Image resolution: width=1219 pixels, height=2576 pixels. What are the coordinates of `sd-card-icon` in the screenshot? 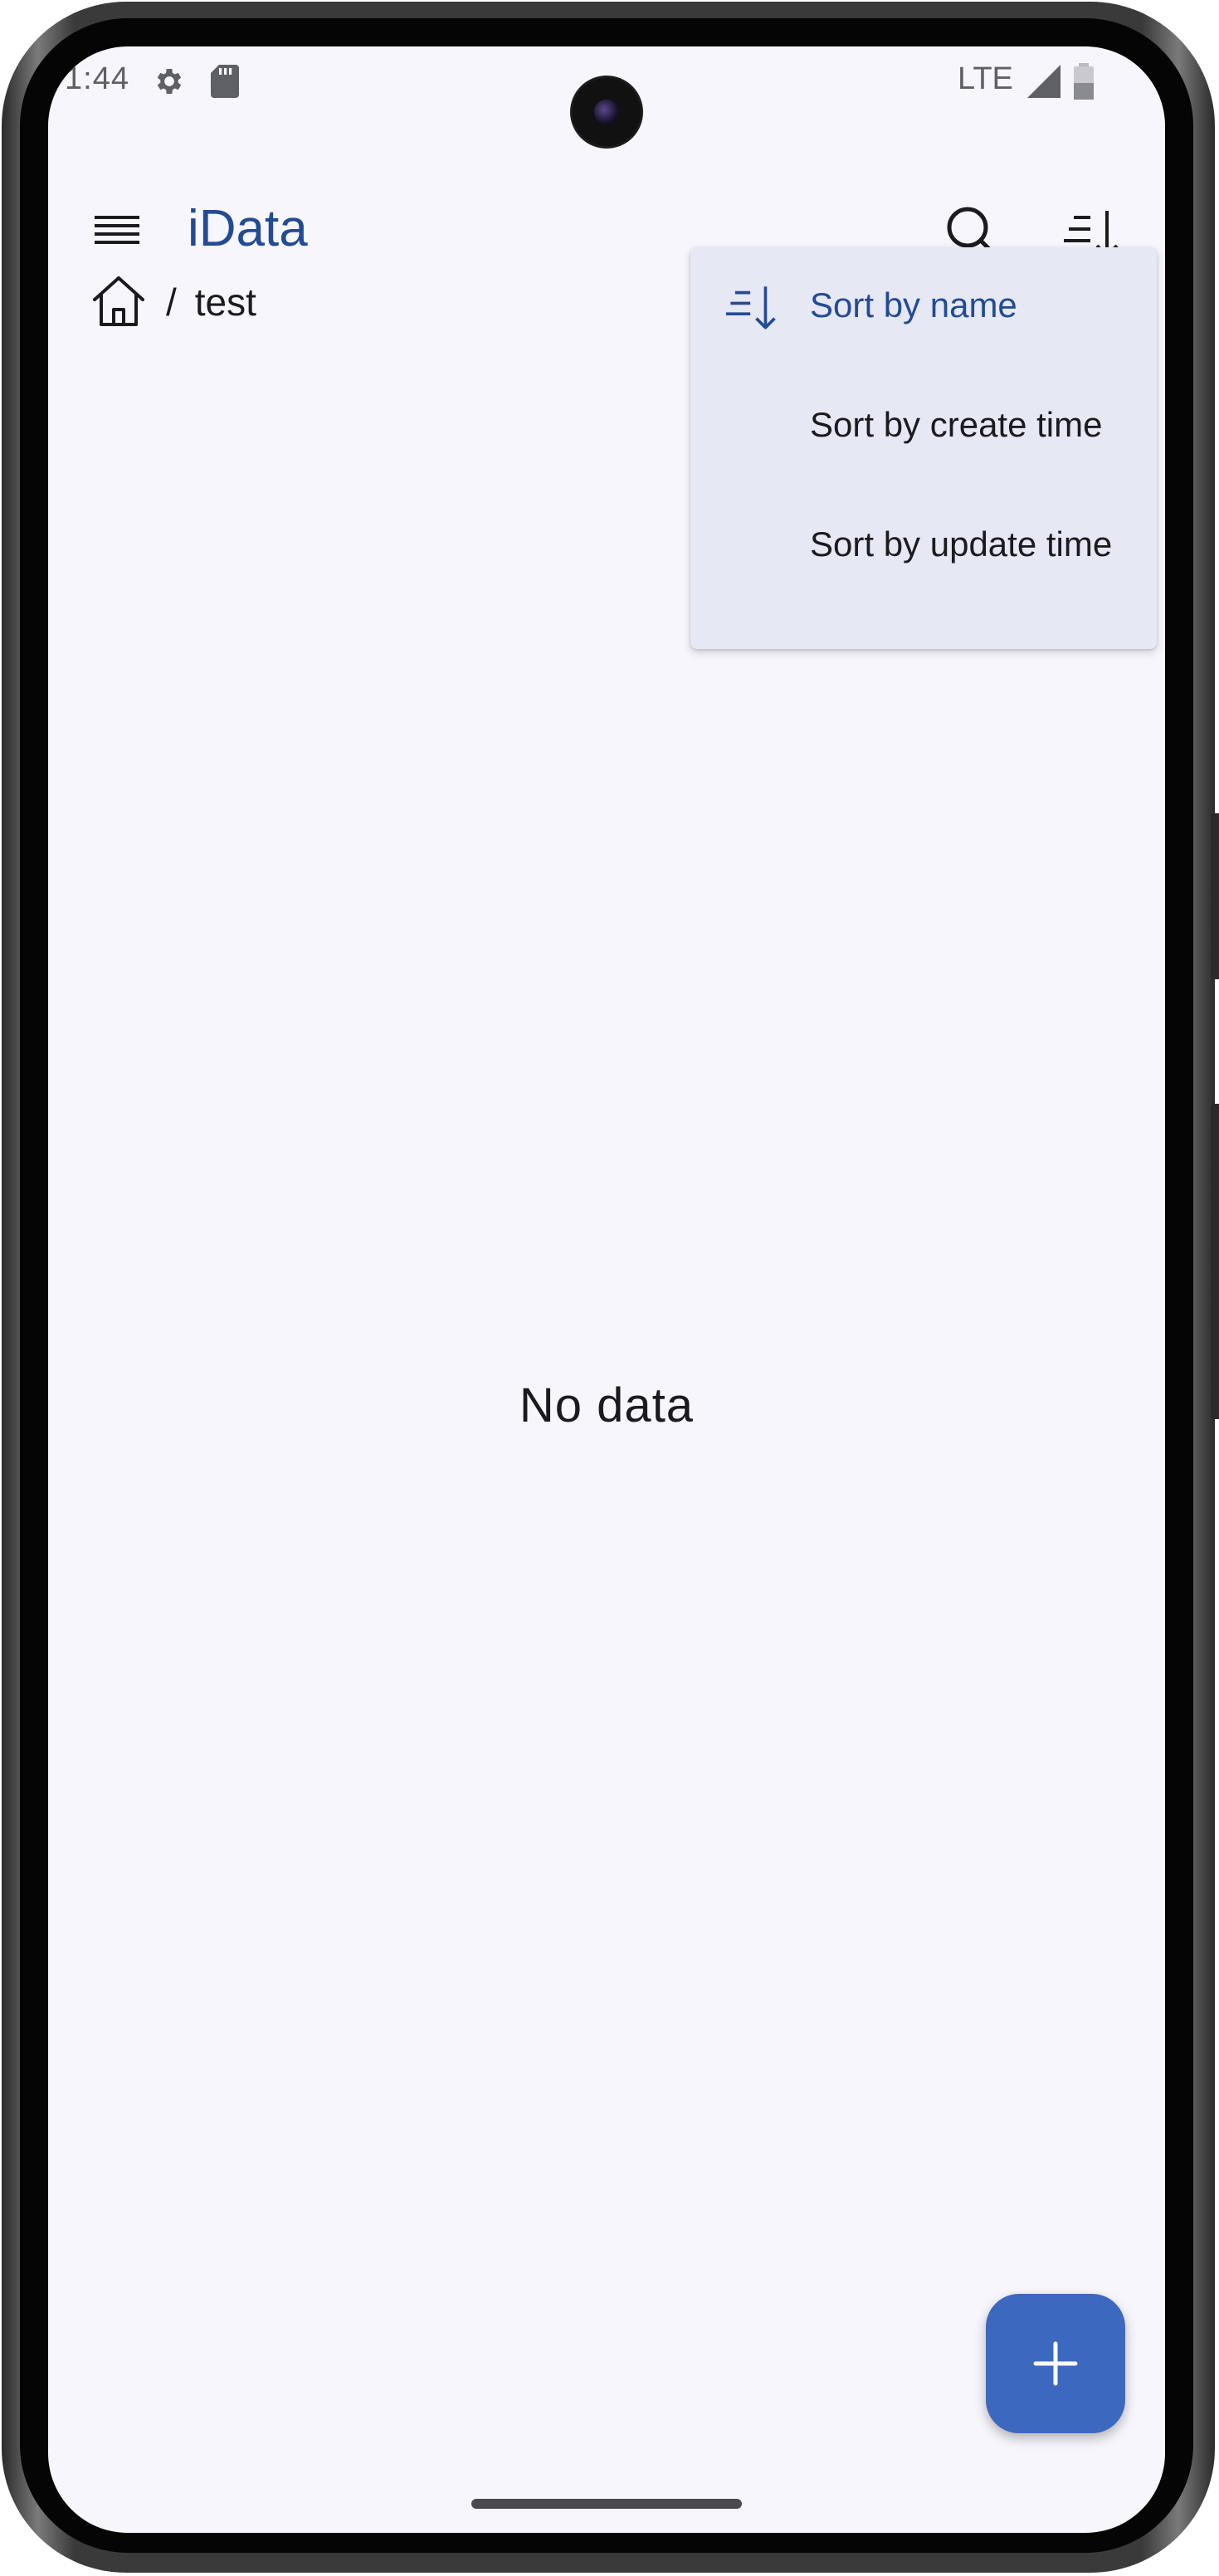 It's located at (225, 81).